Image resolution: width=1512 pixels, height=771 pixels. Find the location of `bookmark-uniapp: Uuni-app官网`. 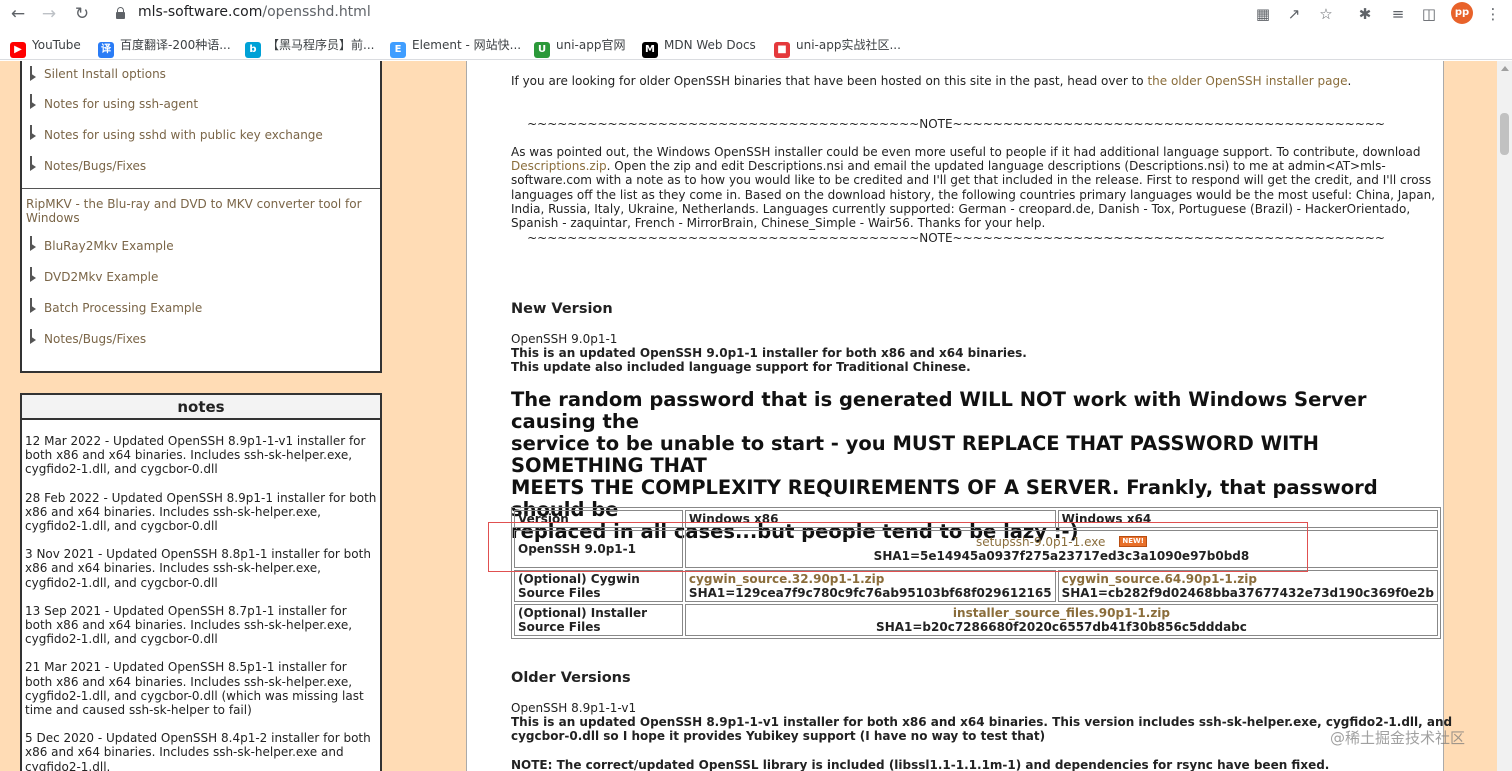

bookmark-uniapp: Uuni-app官网 is located at coordinates (580, 47).